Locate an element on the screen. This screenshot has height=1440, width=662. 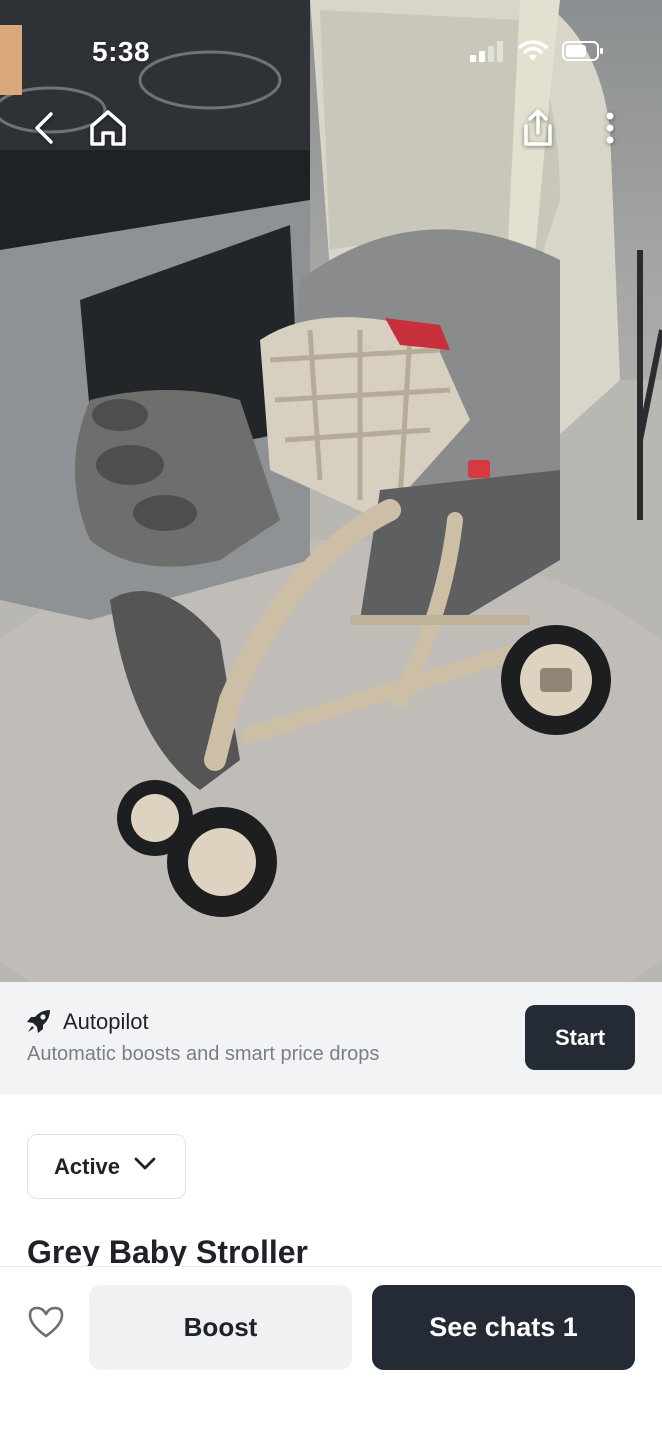
more-vertical-icon is located at coordinates (610, 130).